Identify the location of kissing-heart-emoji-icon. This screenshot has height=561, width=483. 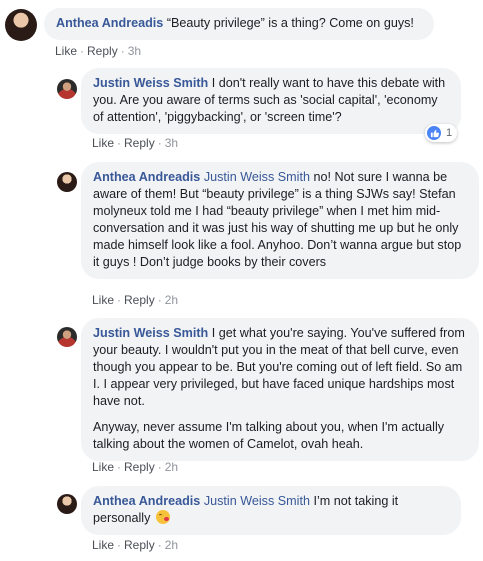
(162, 517).